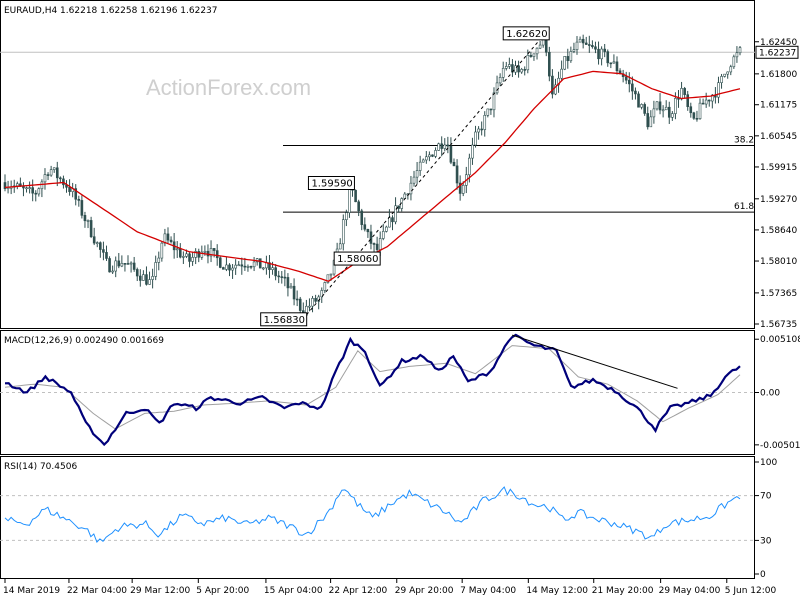  I want to click on macd-signal-line, so click(372, 387).